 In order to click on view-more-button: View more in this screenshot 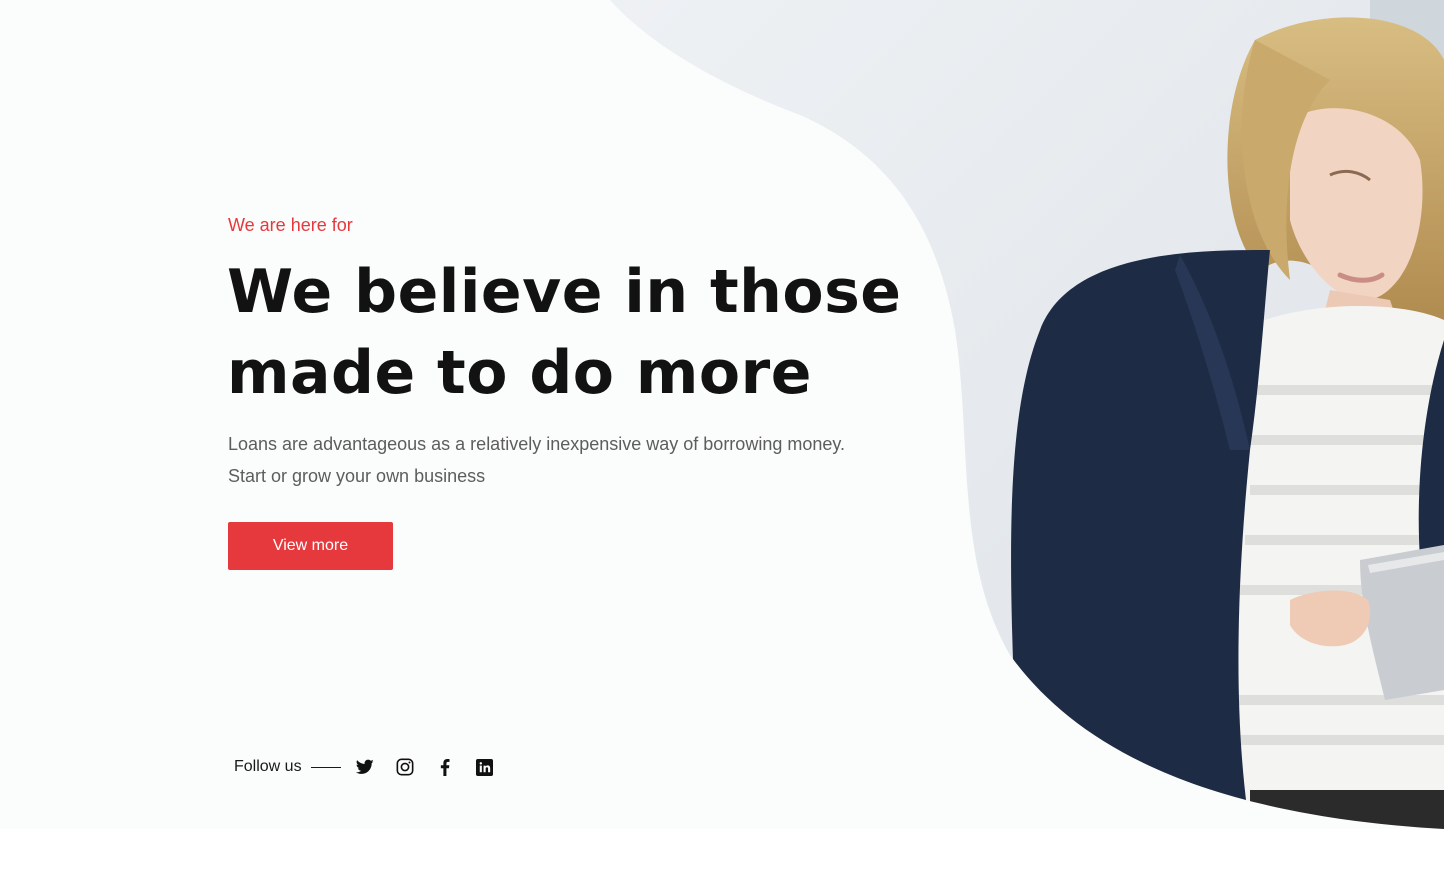, I will do `click(310, 546)`.